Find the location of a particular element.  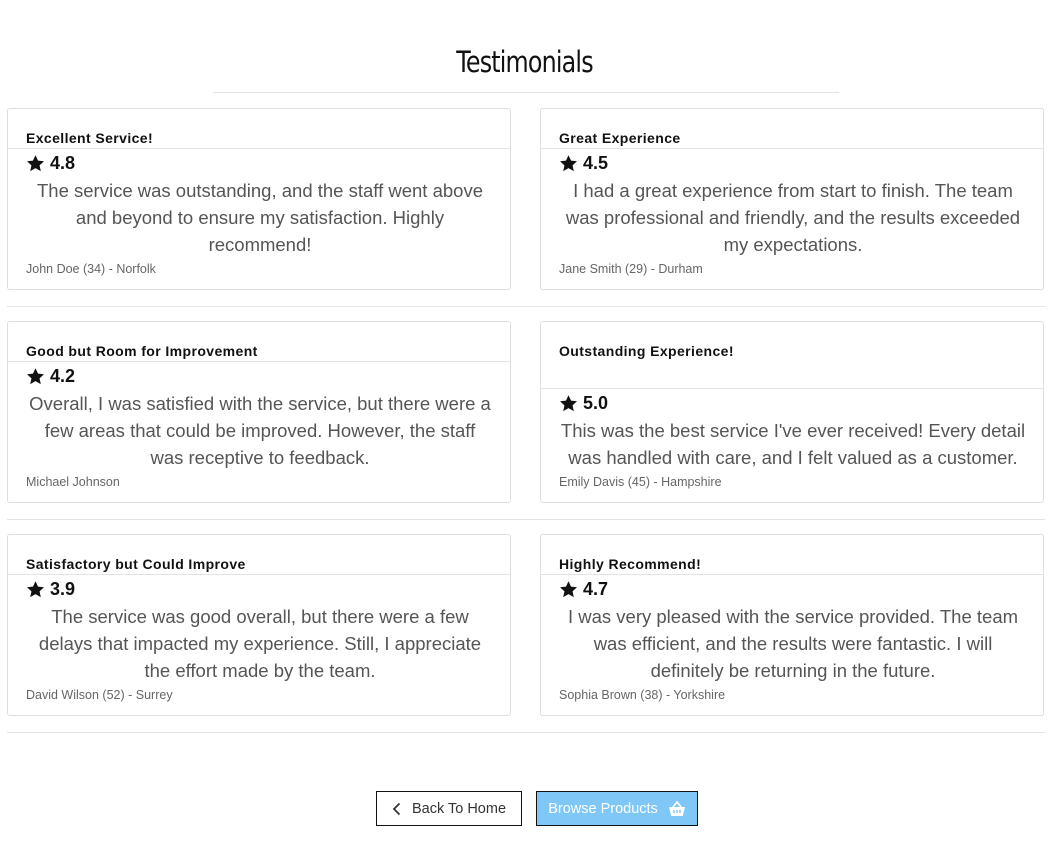

testimonial-rating: 4.8 is located at coordinates (50, 163).